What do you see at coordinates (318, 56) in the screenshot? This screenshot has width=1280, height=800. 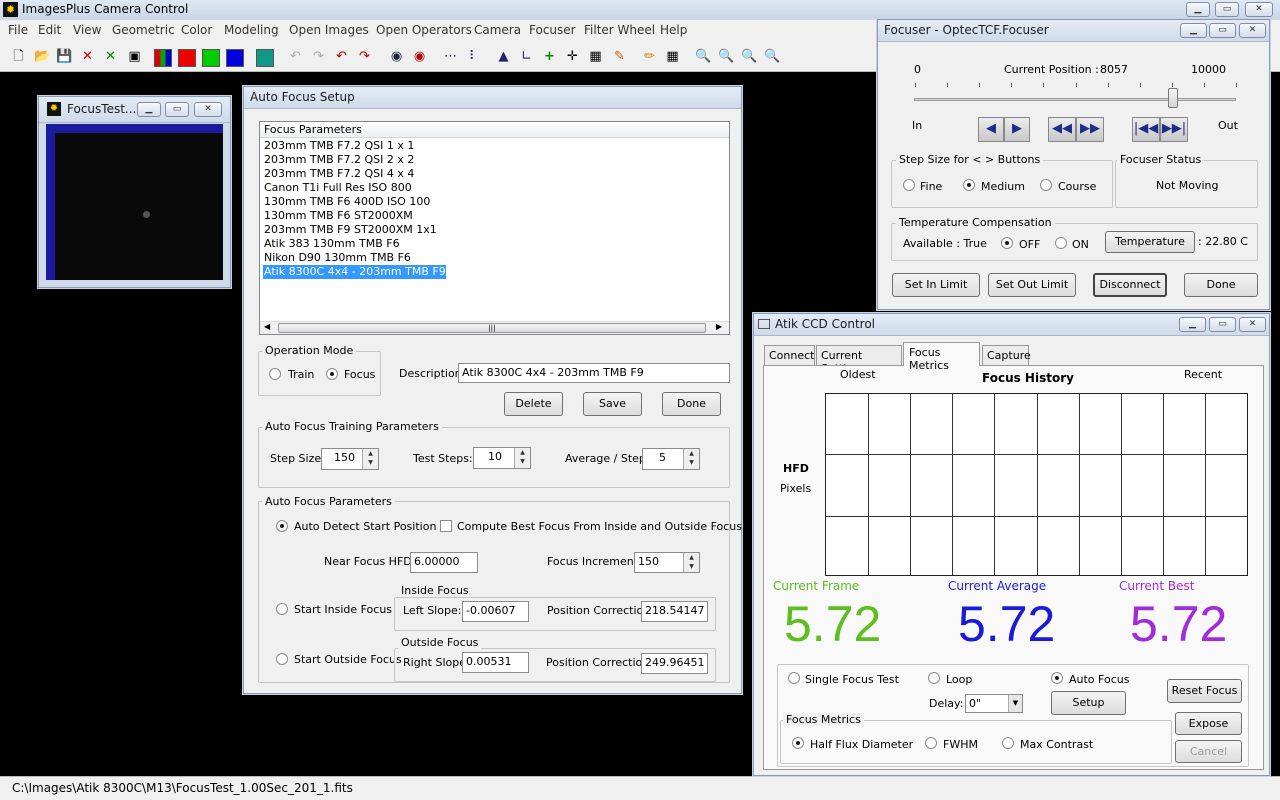 I see `redo-disabled-icon: ↷` at bounding box center [318, 56].